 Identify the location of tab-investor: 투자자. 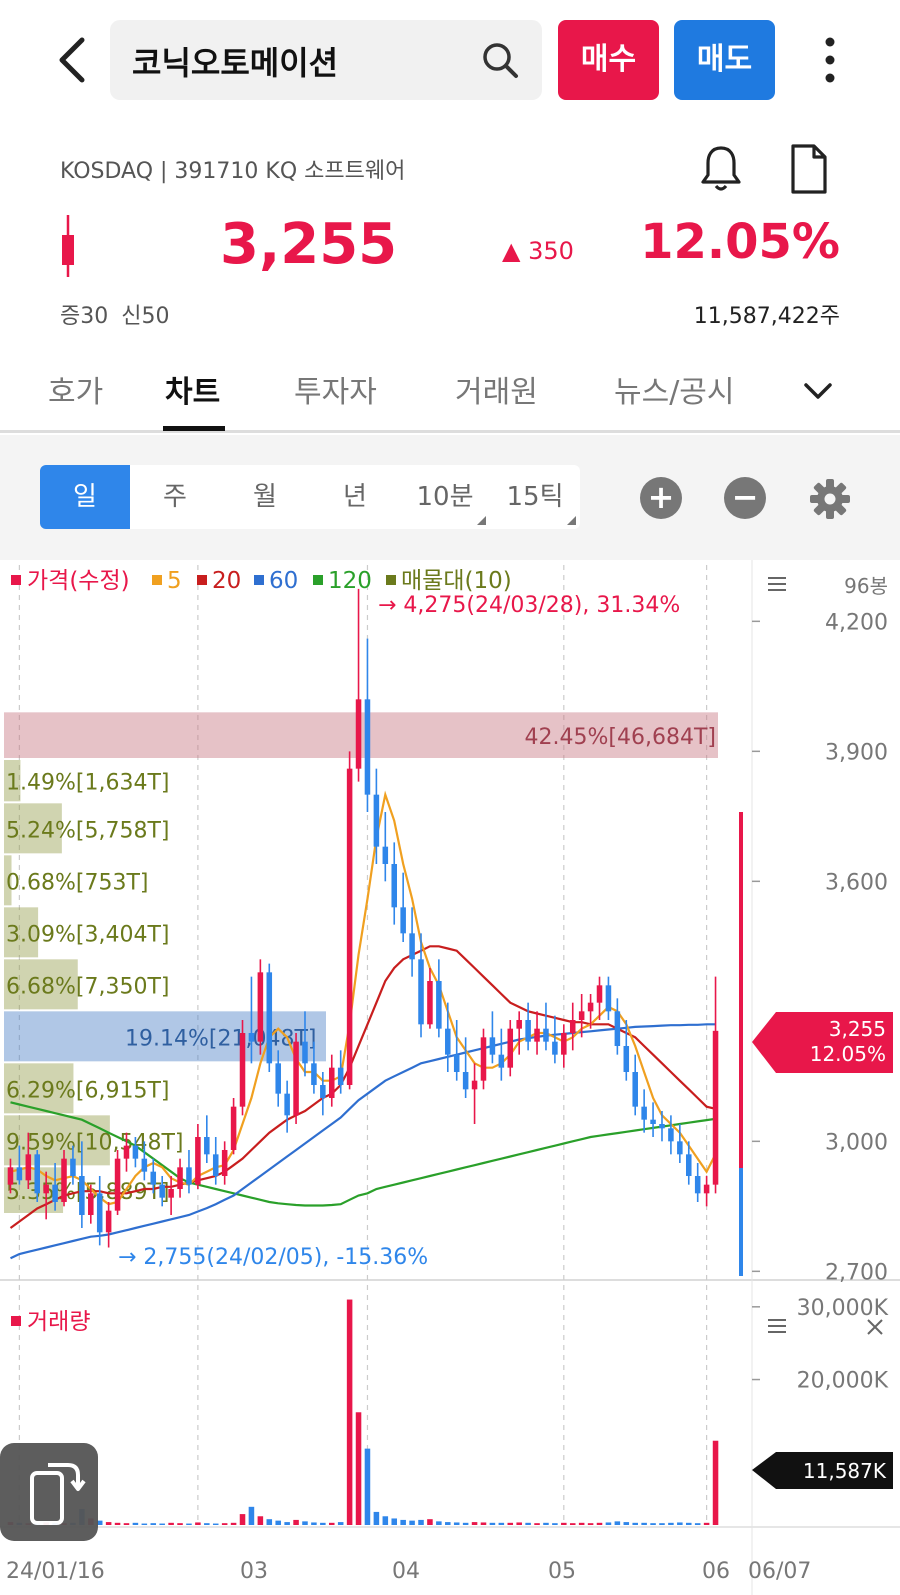
(335, 389).